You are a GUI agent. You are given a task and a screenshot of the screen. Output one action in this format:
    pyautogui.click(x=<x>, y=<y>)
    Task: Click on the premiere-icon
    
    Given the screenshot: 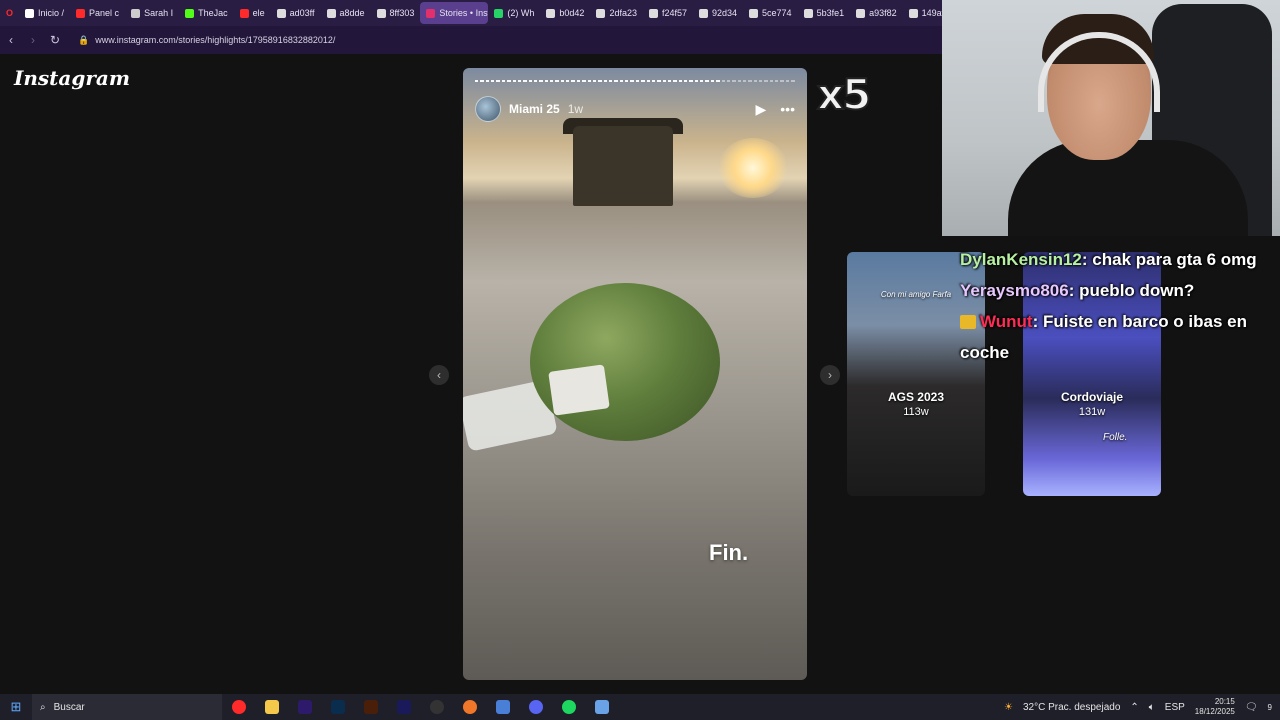 What is the action you would take?
    pyautogui.click(x=304, y=707)
    